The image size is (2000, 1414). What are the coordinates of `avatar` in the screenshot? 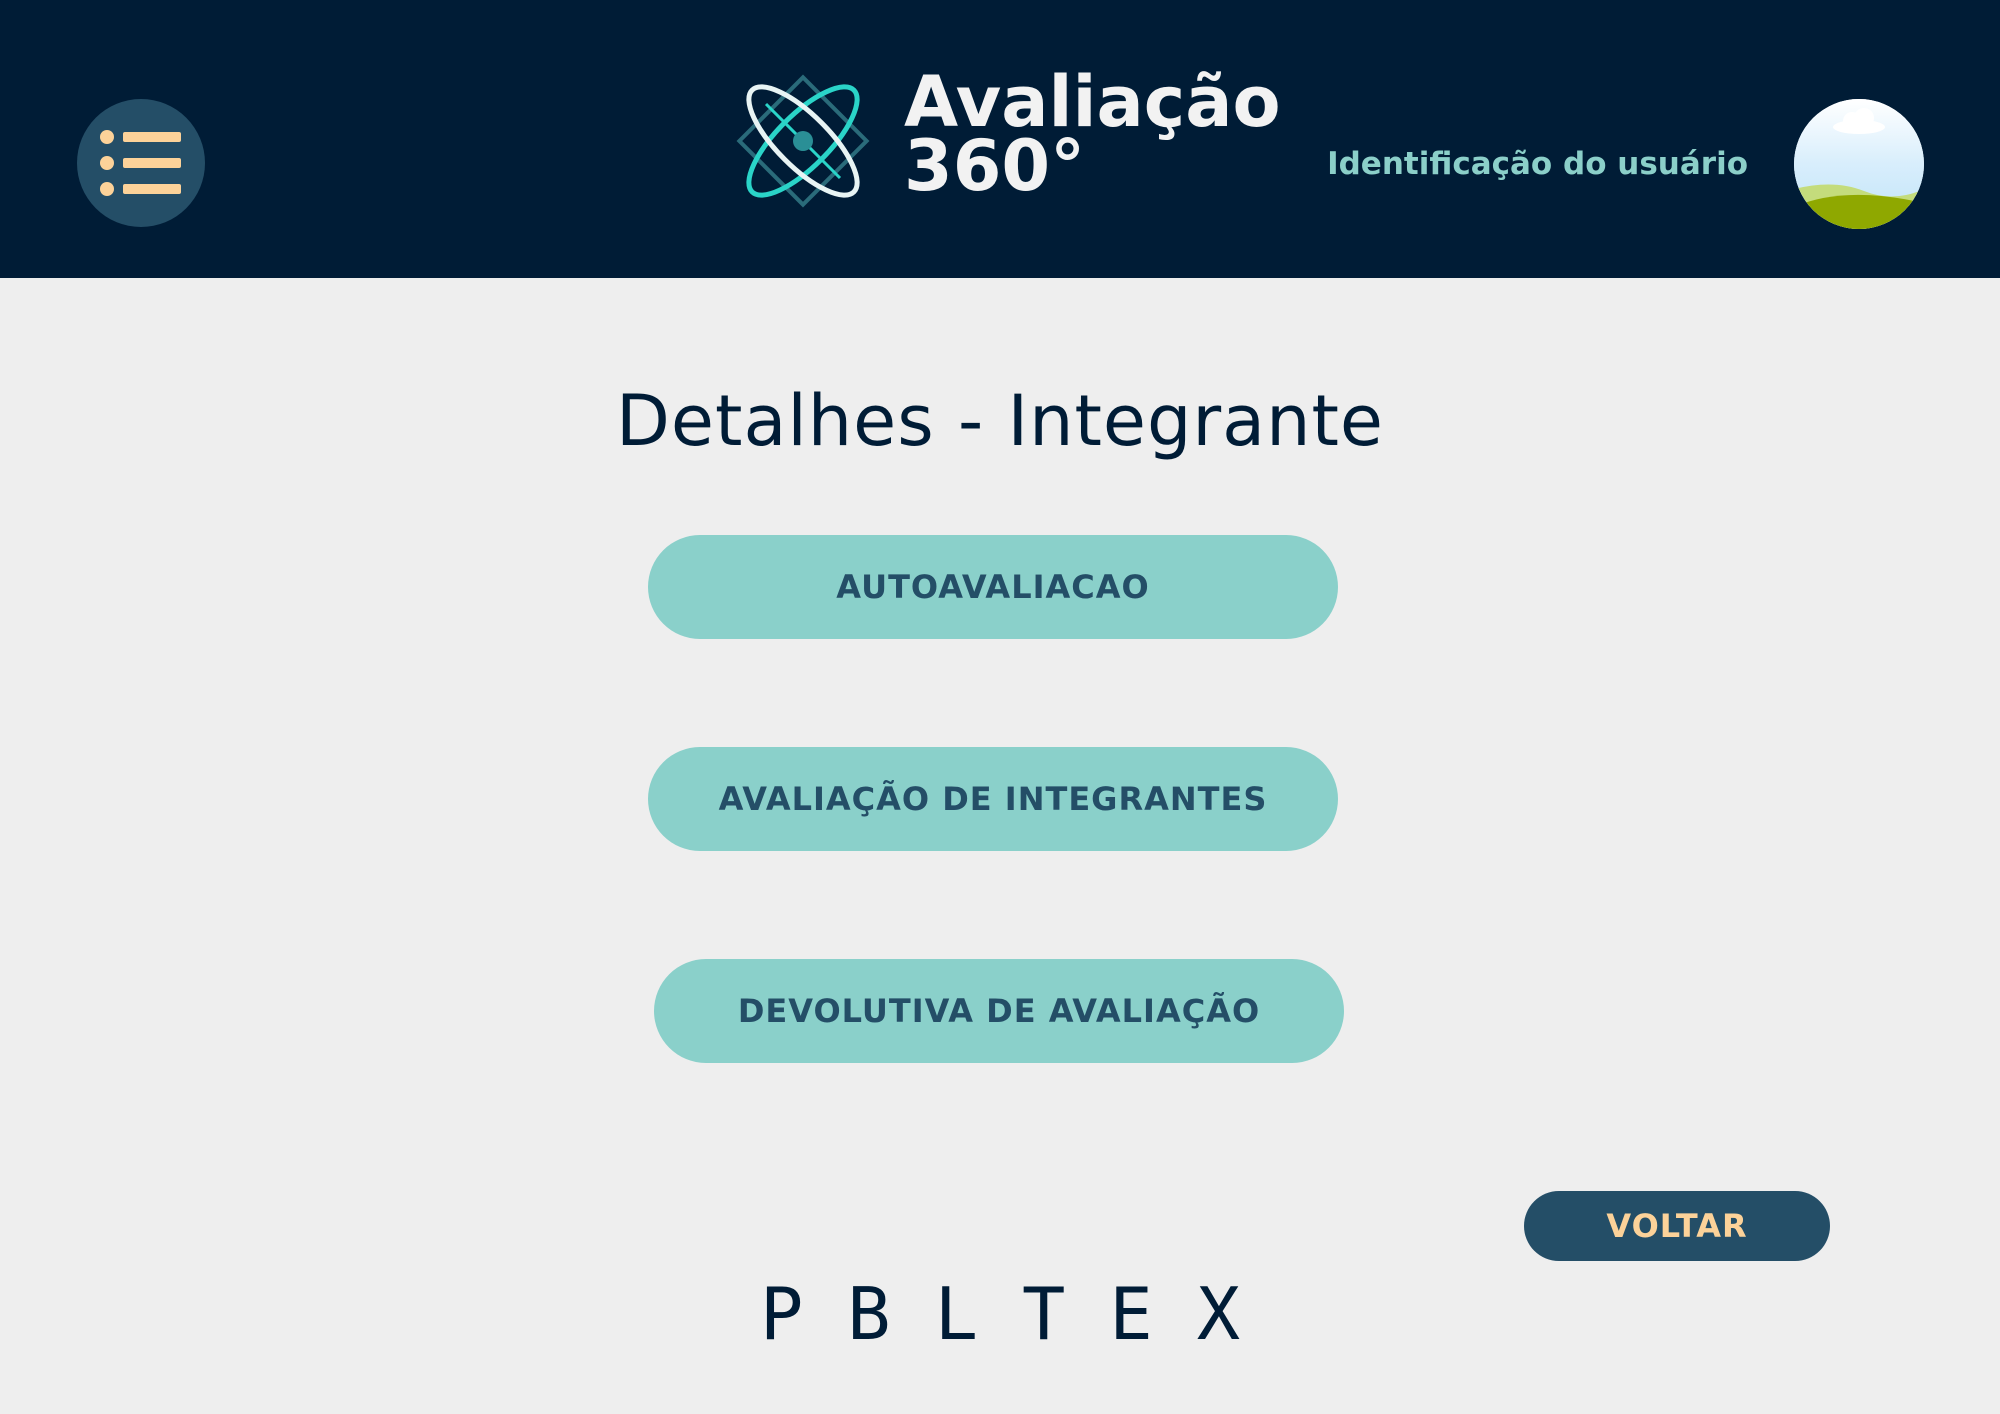 It's located at (1859, 164).